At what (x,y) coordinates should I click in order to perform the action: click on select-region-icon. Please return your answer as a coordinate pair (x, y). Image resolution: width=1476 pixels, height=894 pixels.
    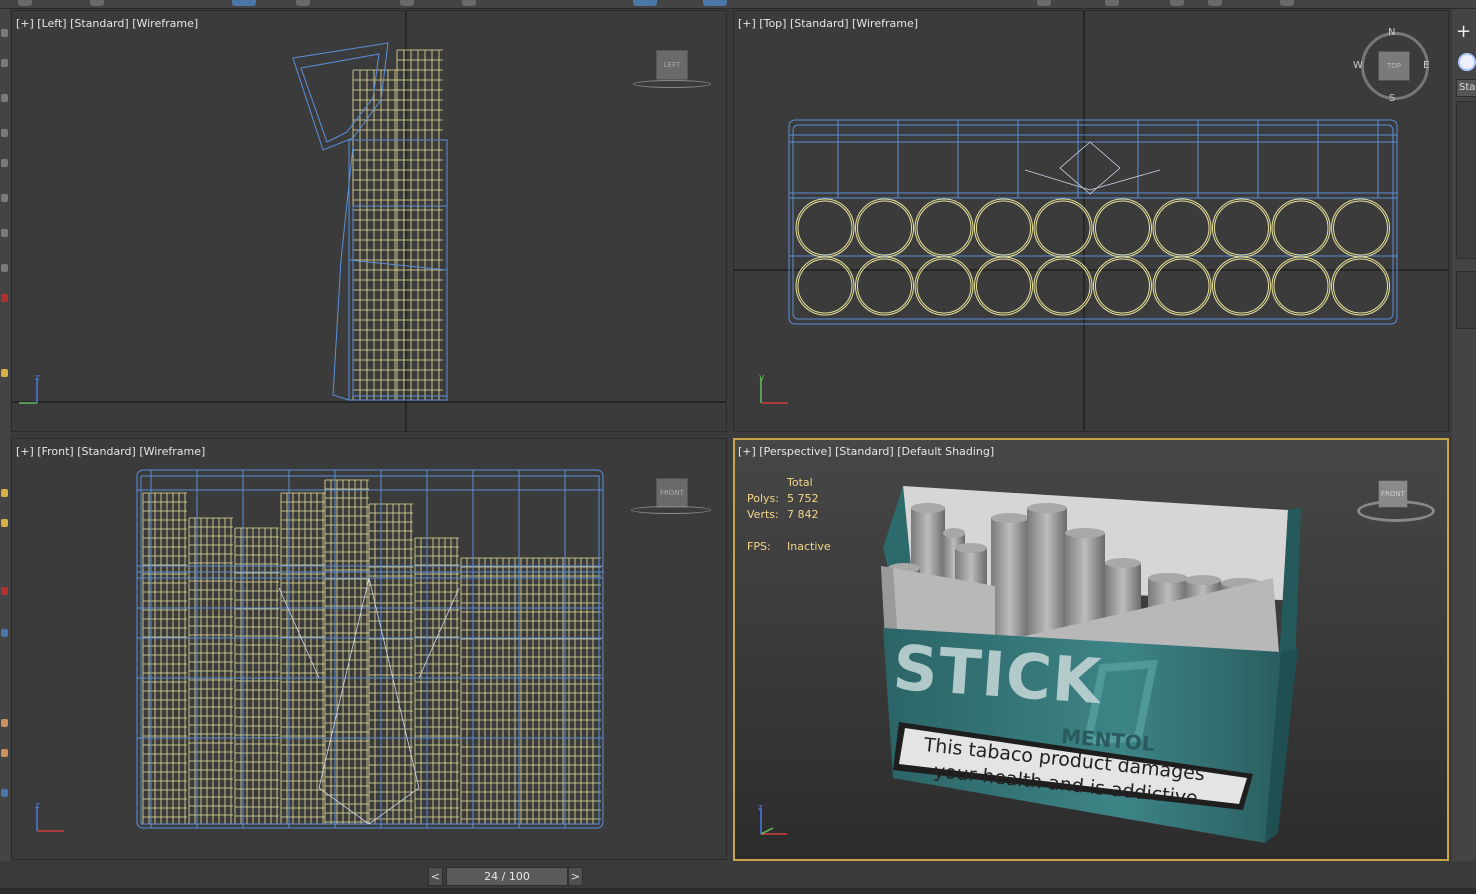
    Looking at the image, I should click on (303, 3).